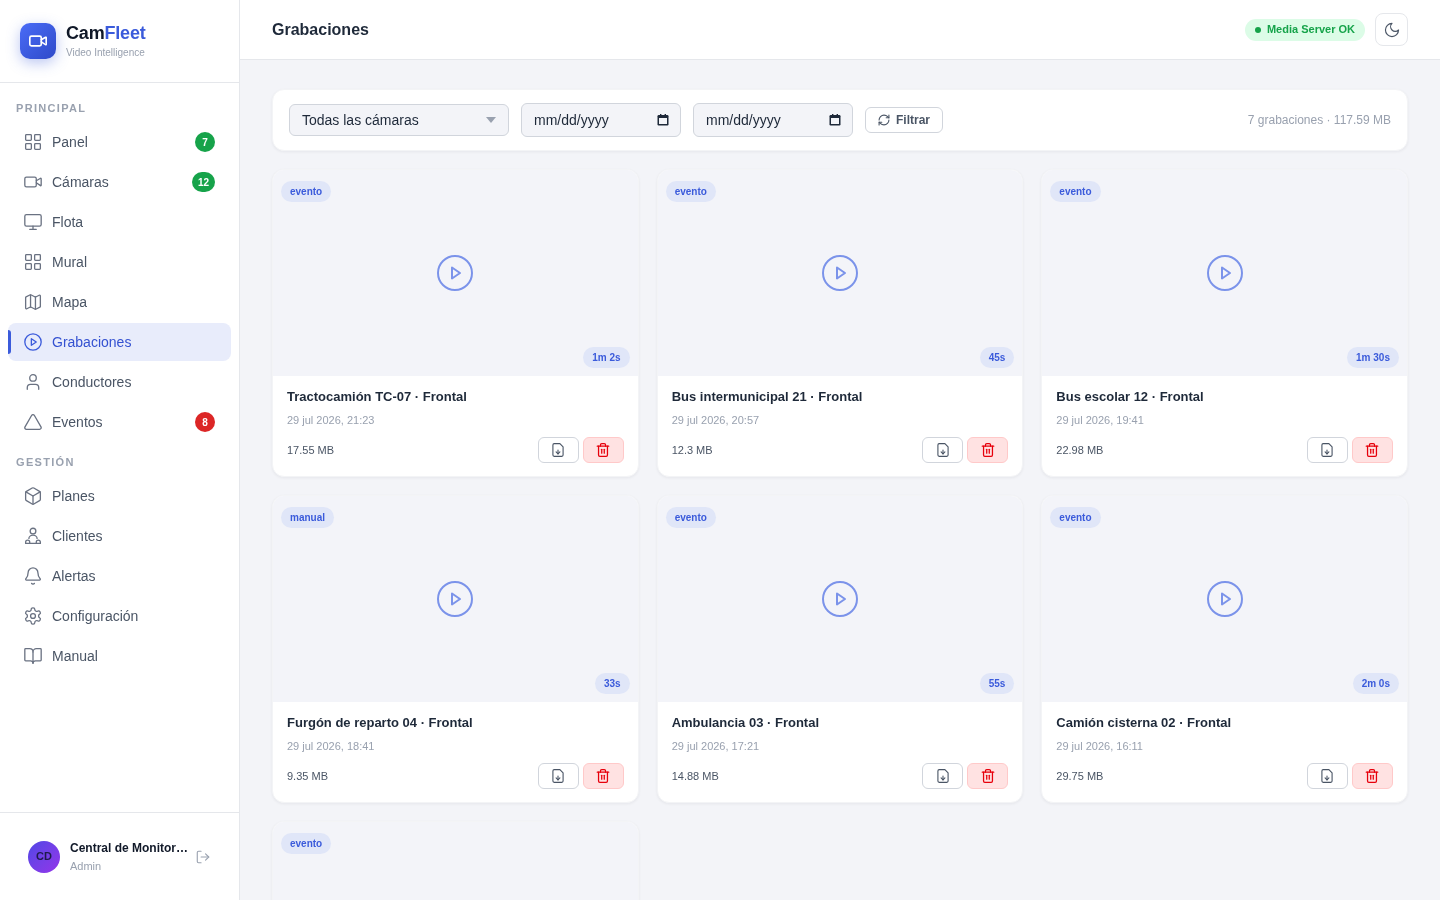 This screenshot has width=1440, height=900. Describe the element at coordinates (307, 517) in the screenshot. I see `recording-tag: manual` at that location.